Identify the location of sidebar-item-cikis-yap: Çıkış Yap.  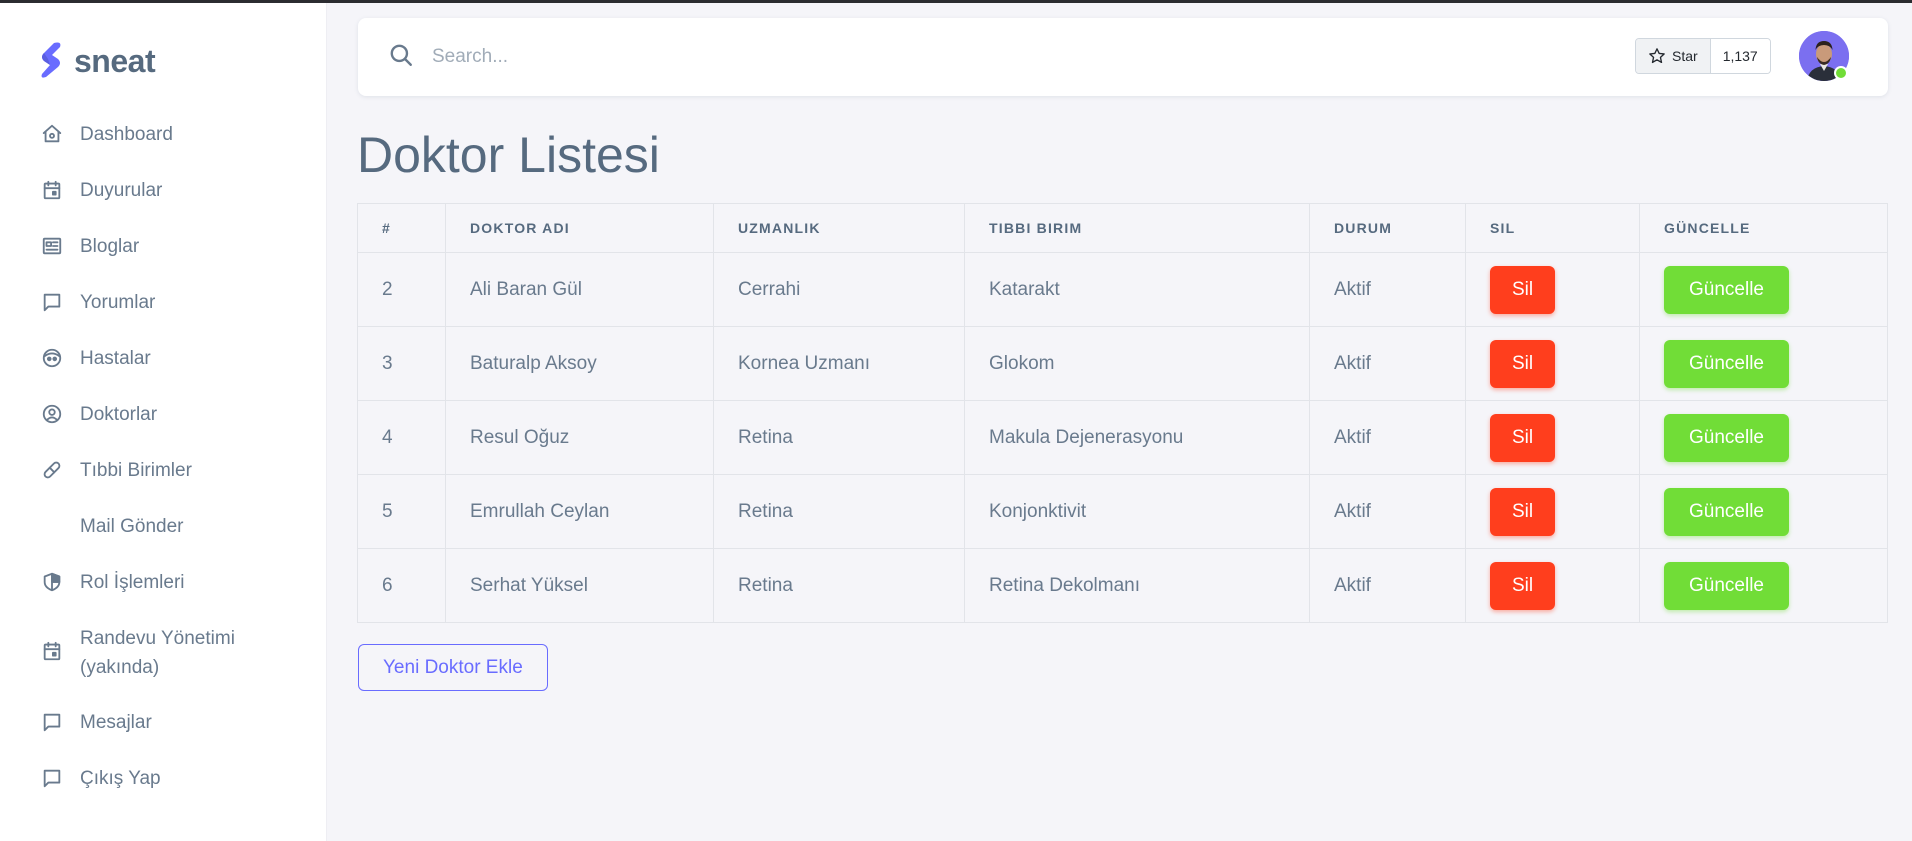
(163, 779).